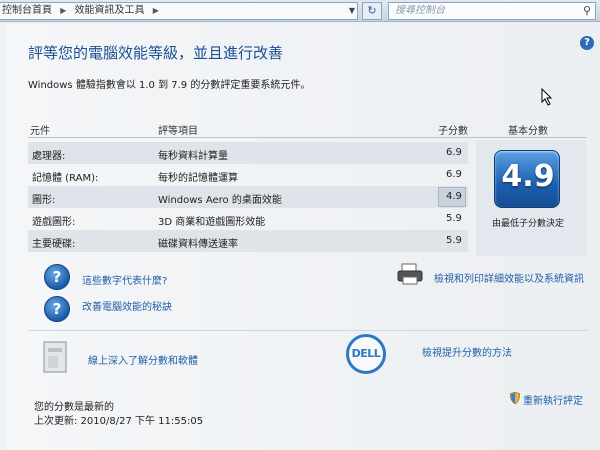  What do you see at coordinates (307, 128) in the screenshot?
I see `table-header: 元件 評等項目 子分數 基本分數` at bounding box center [307, 128].